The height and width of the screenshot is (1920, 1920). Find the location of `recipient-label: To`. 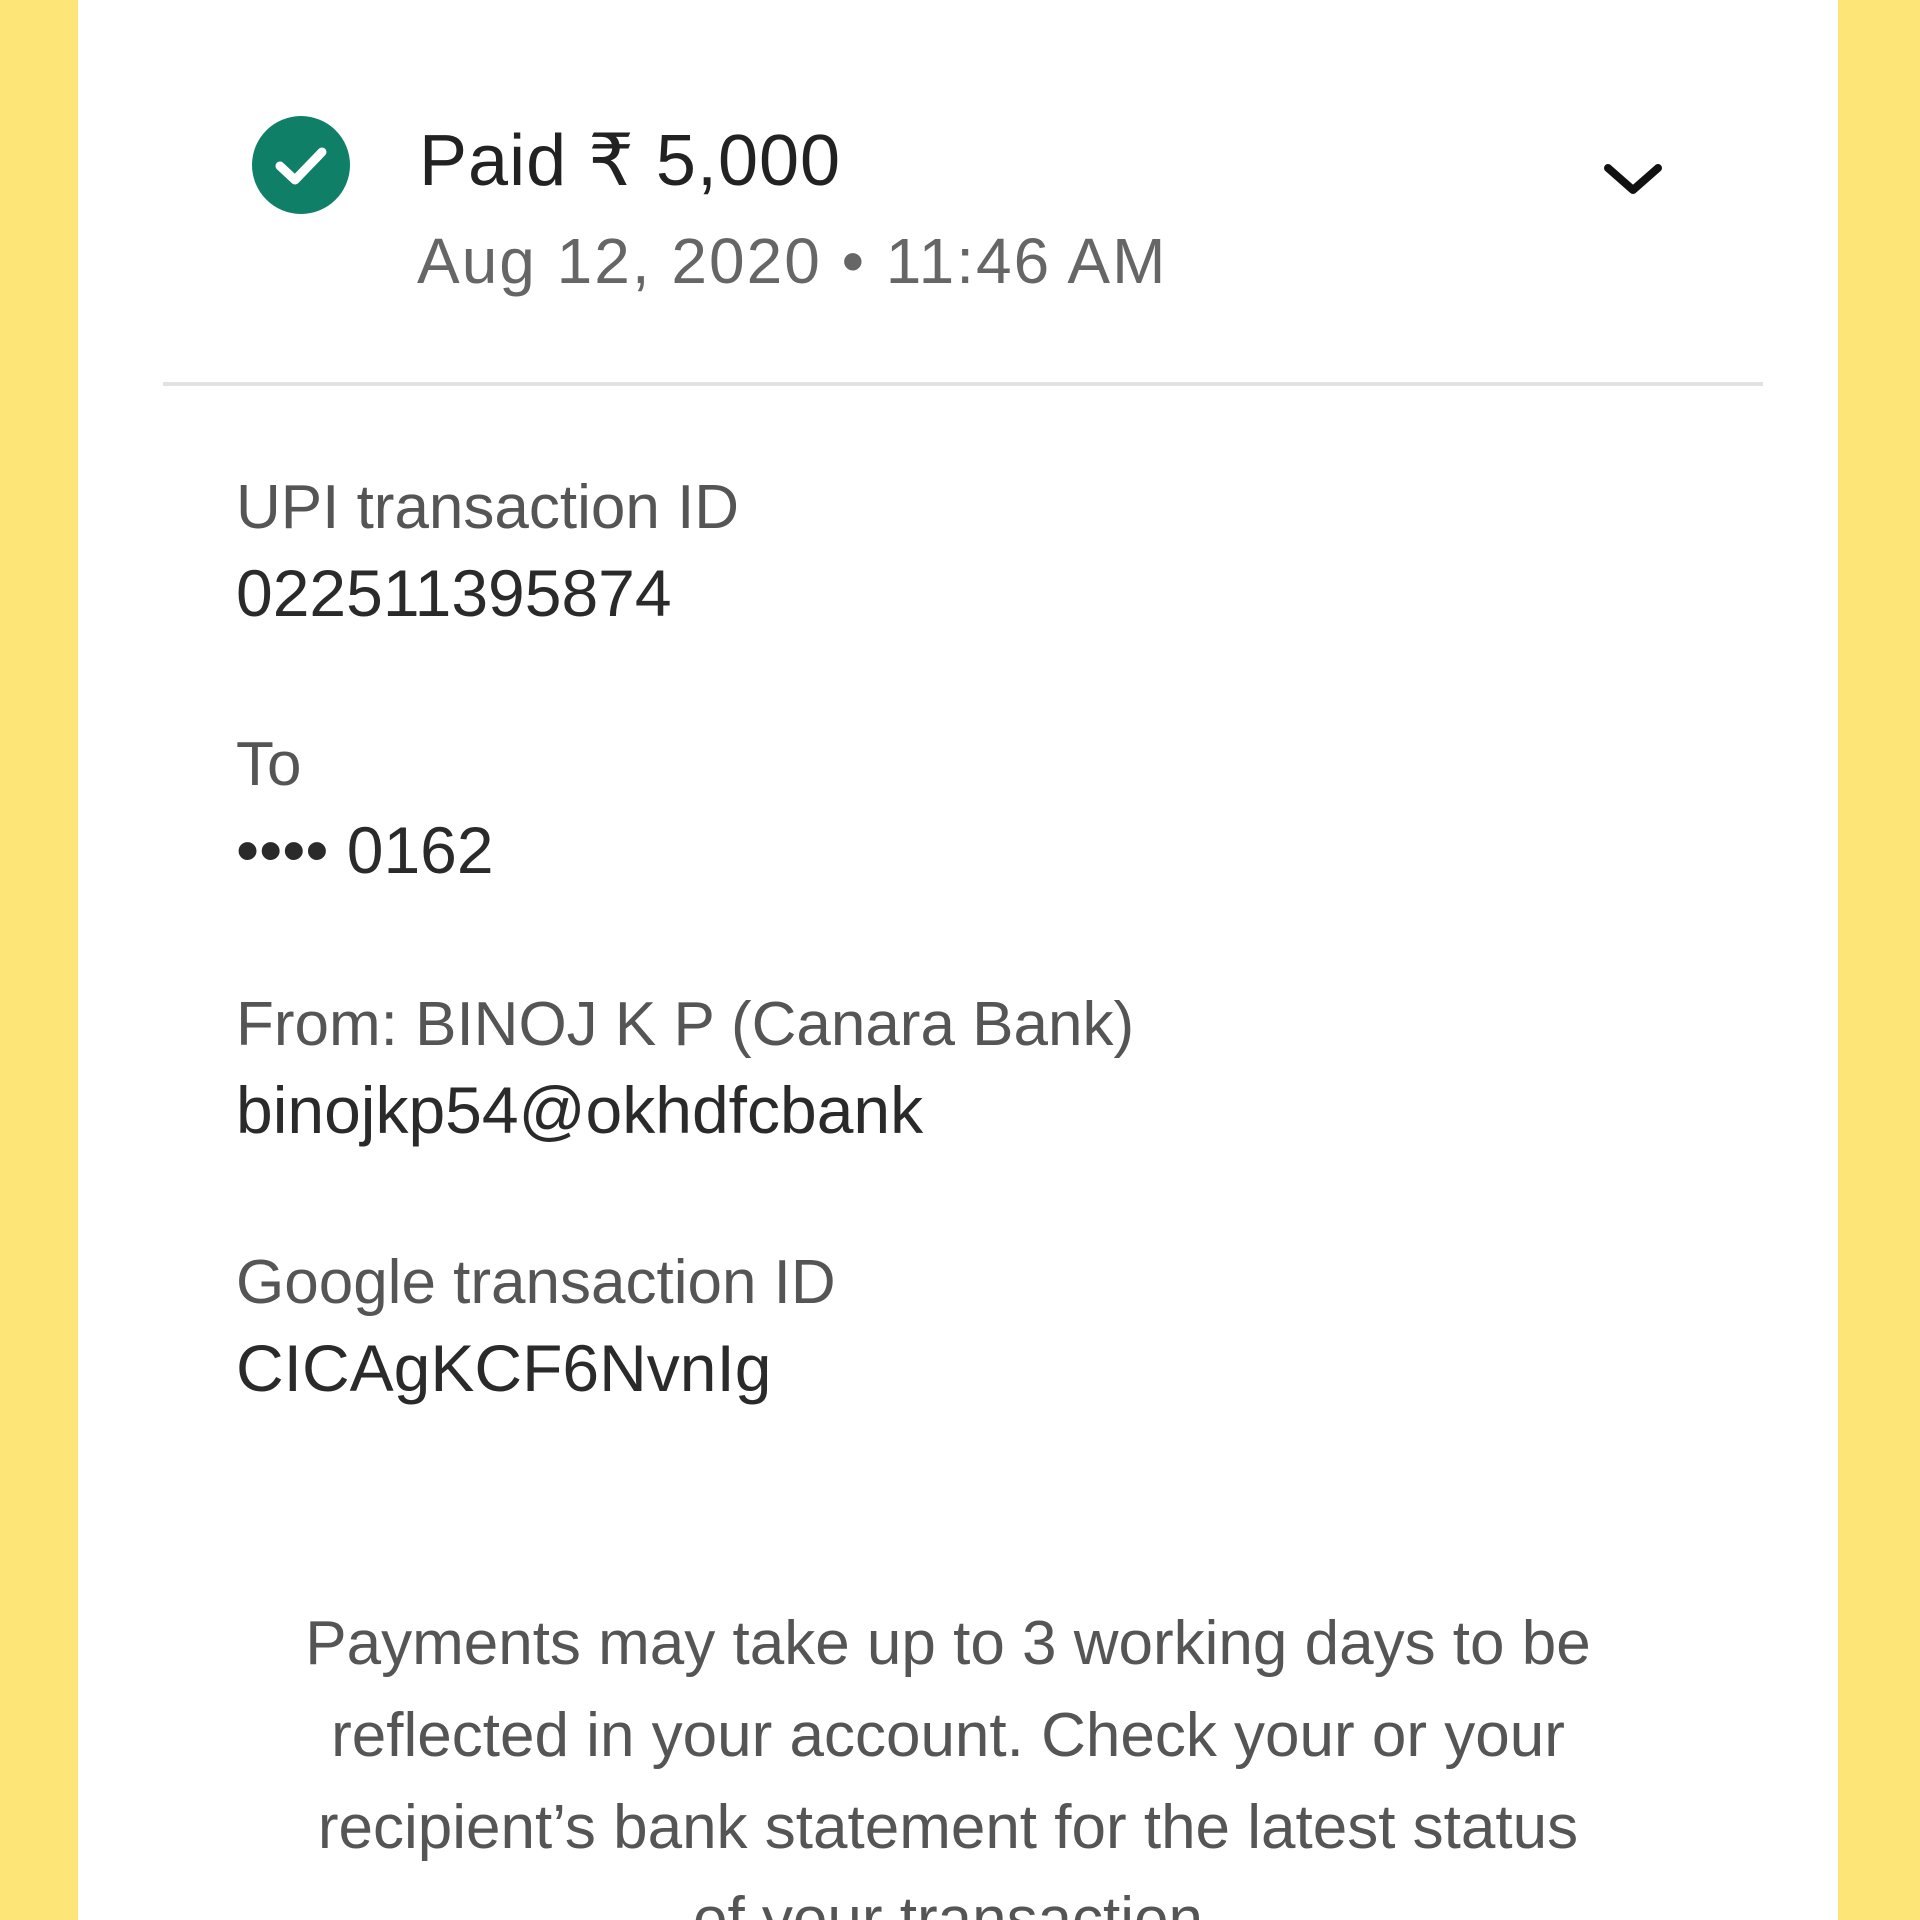

recipient-label: To is located at coordinates (269, 764).